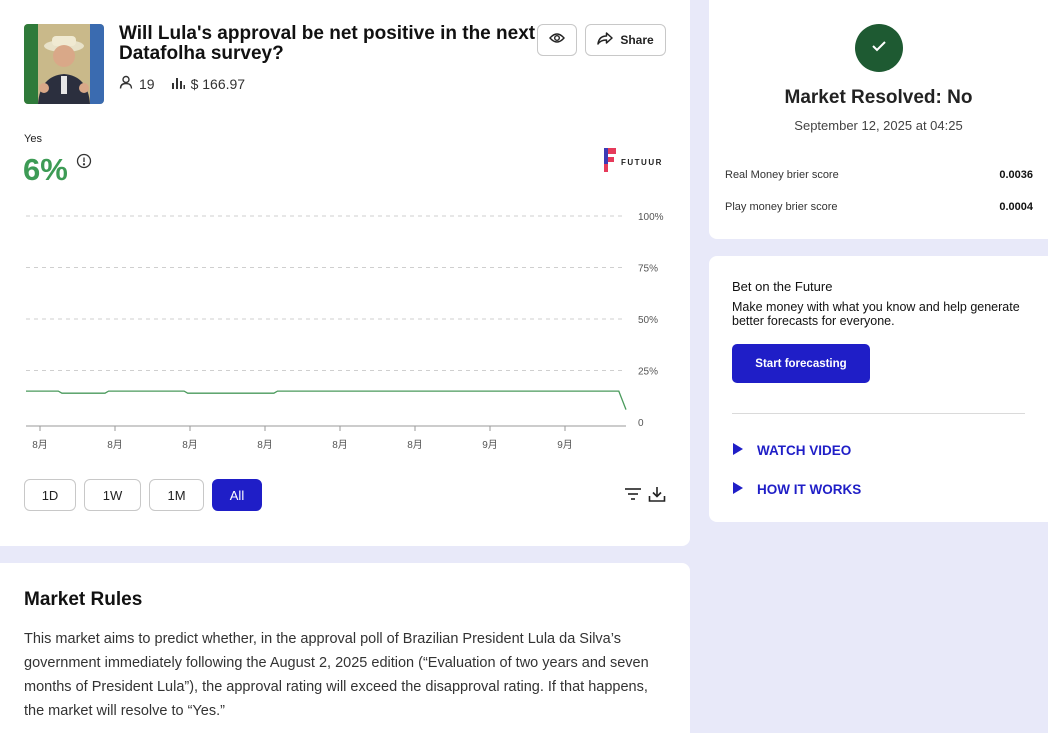  I want to click on how-it-works-link: HOW IT WORKS, so click(796, 489).